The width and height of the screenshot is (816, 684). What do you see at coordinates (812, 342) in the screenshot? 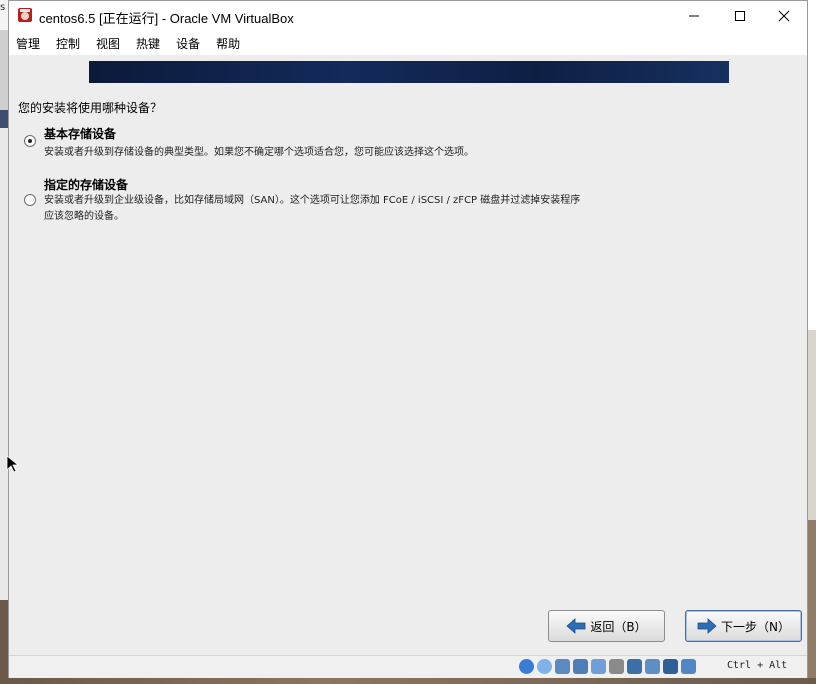
I see `desktop-background-right` at bounding box center [812, 342].